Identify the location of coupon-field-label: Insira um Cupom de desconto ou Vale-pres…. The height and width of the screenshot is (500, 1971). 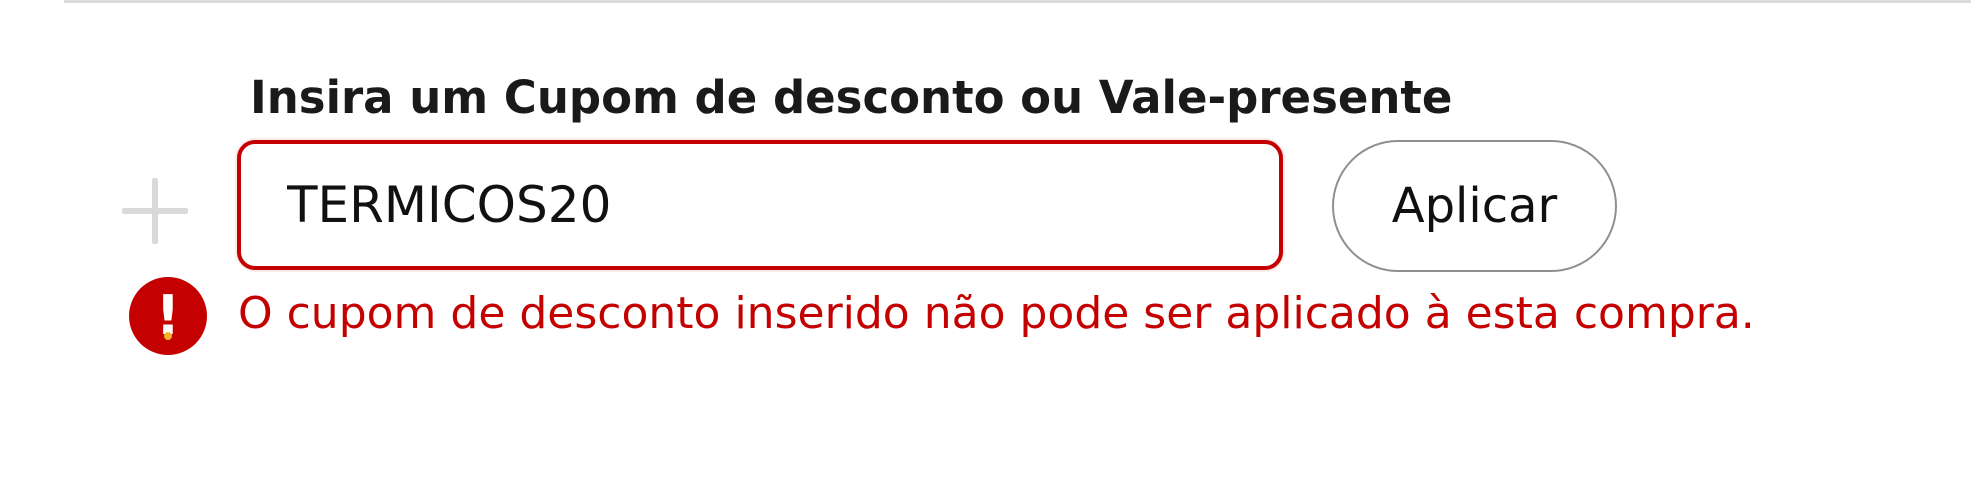
(851, 97).